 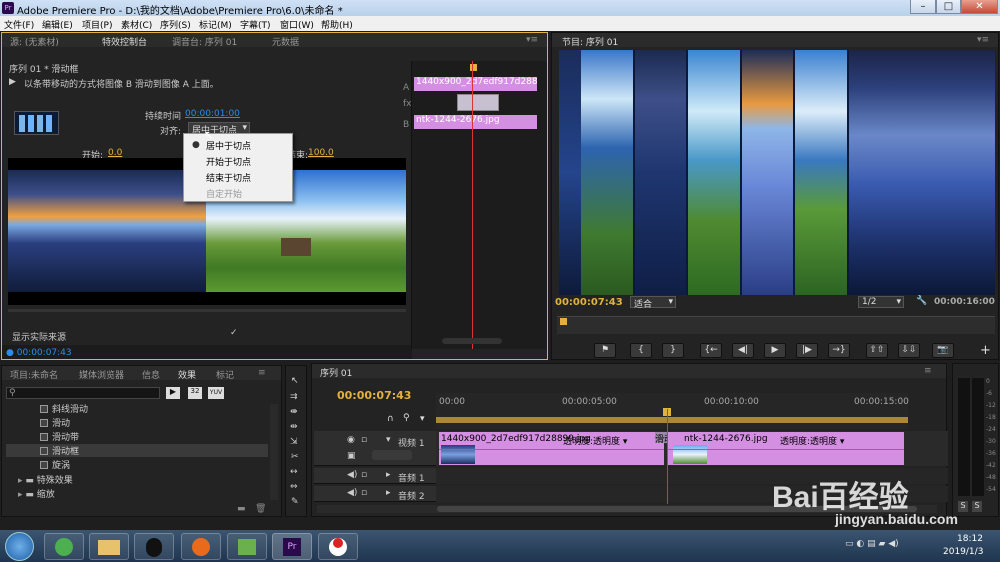 I want to click on start-button, so click(x=19, y=546).